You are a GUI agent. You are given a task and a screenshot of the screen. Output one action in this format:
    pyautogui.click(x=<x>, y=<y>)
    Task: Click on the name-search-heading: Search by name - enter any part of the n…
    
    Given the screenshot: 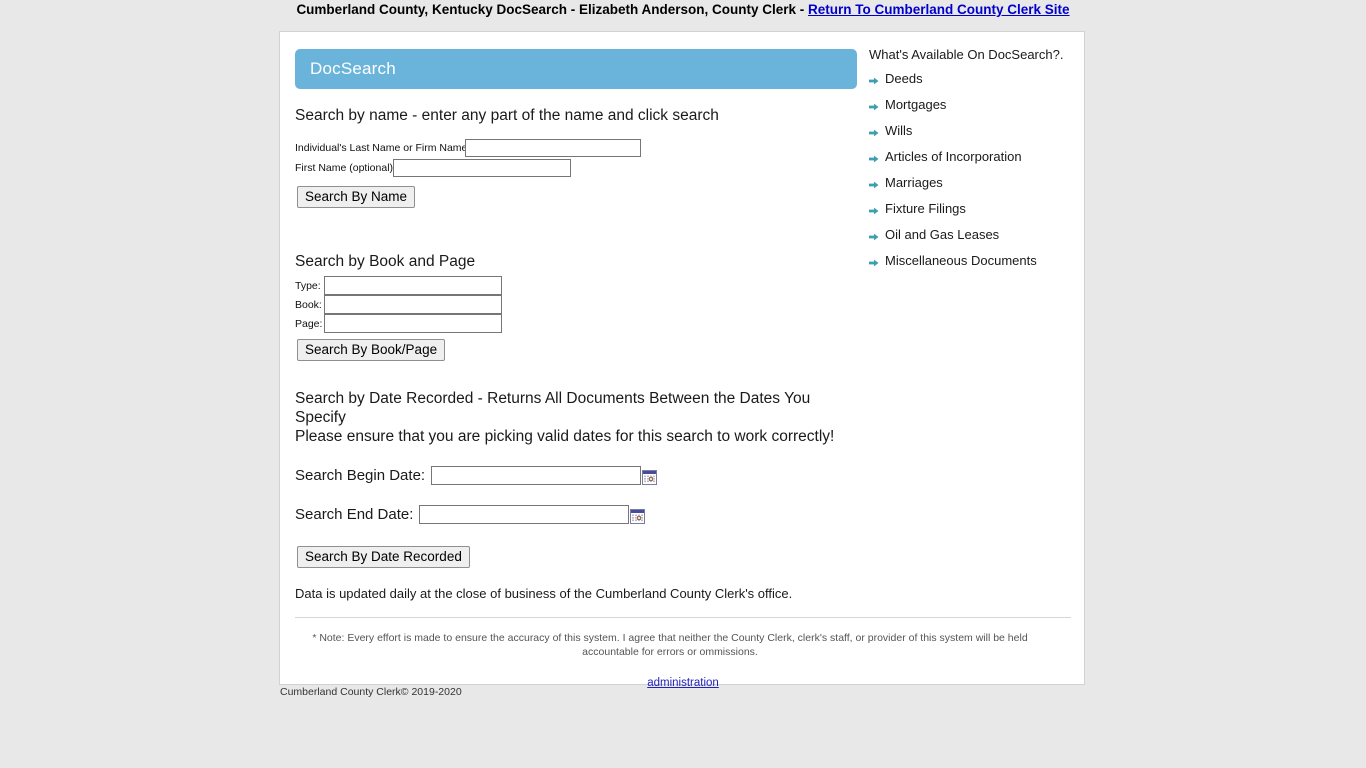 What is the action you would take?
    pyautogui.click(x=507, y=115)
    